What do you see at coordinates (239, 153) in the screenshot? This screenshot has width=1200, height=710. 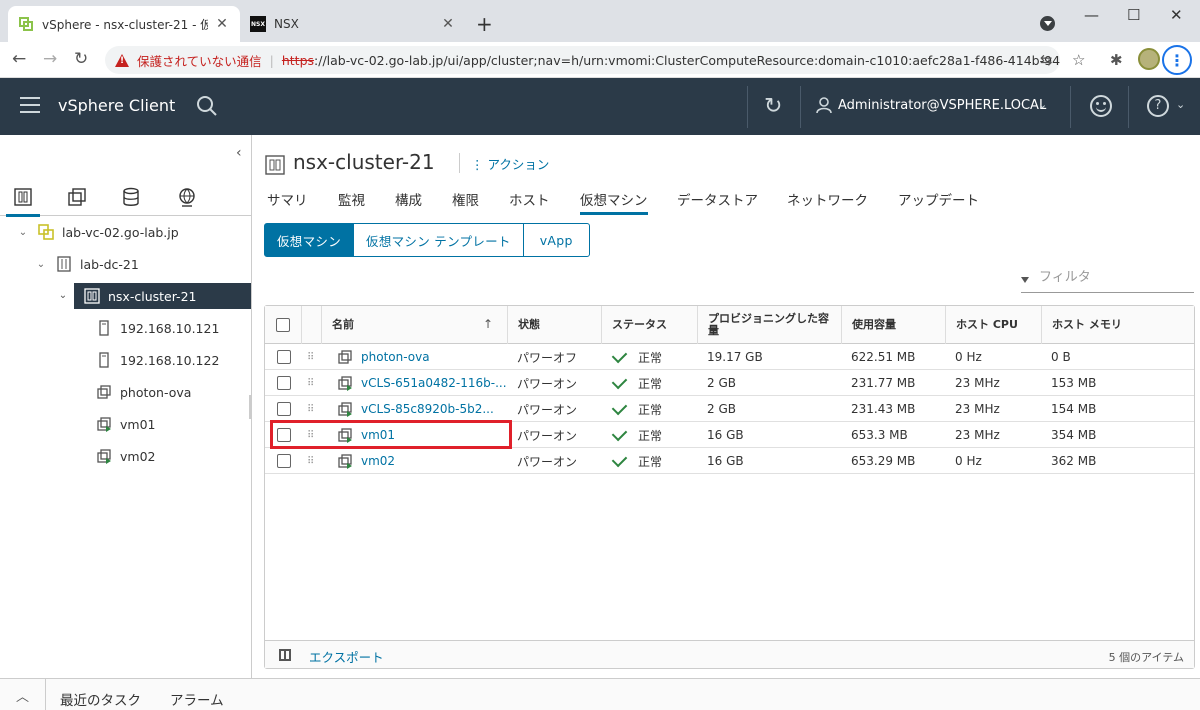 I see `collapse-sidebar-icon: ‹` at bounding box center [239, 153].